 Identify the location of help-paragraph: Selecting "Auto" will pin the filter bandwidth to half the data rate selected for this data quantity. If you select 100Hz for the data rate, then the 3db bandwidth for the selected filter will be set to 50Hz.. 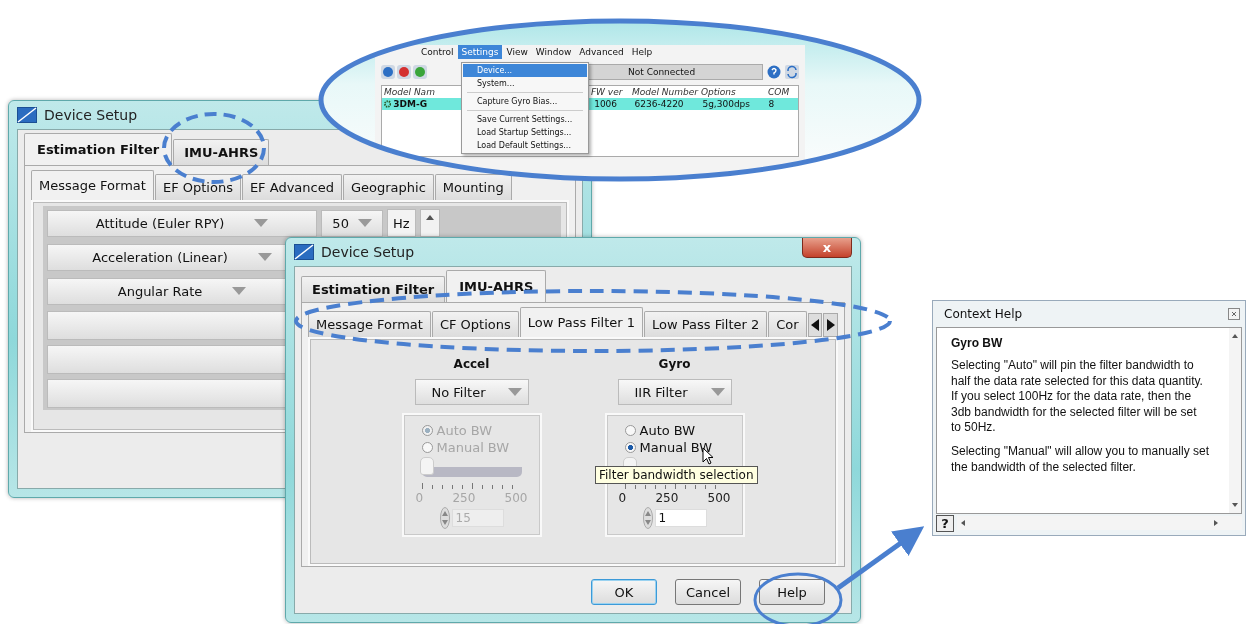
(1077, 397).